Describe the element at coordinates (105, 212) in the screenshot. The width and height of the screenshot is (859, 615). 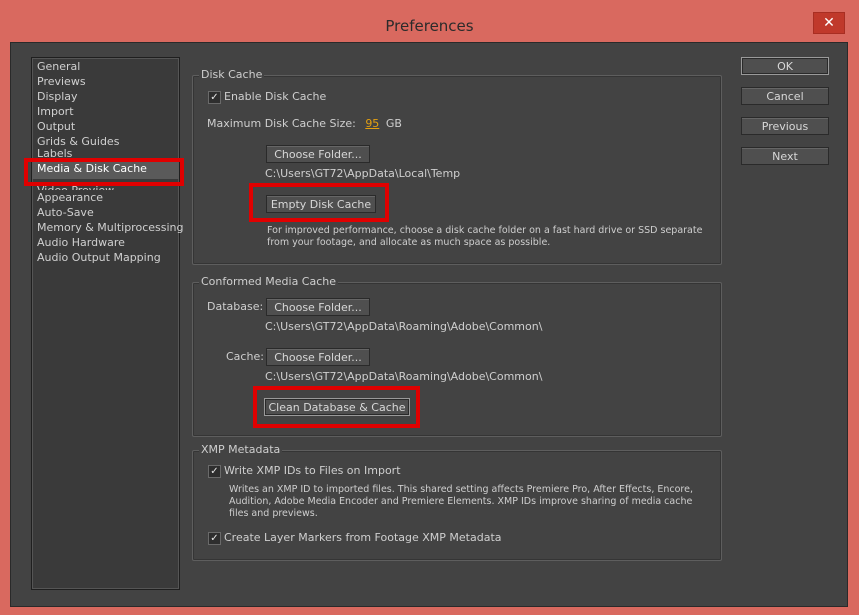
I see `sidebar-item-auto-save: Auto-Save` at that location.